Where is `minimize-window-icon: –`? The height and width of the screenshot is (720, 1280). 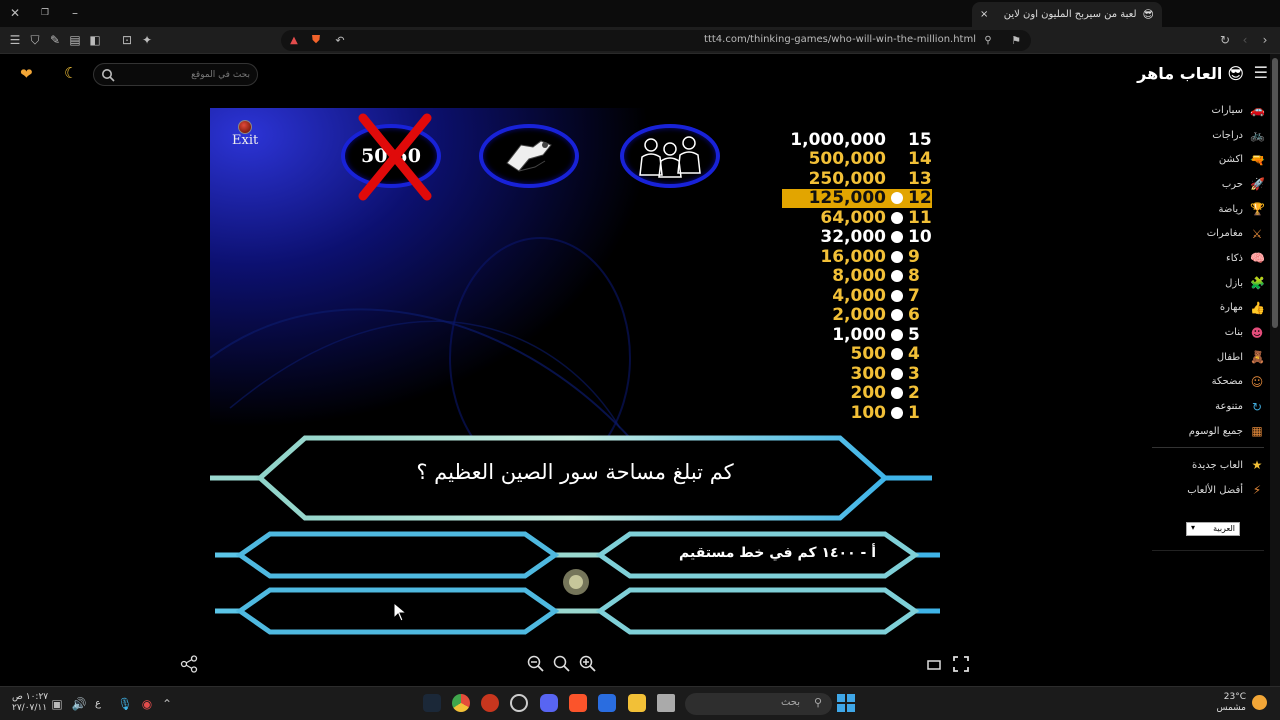
minimize-window-icon: – is located at coordinates (75, 13).